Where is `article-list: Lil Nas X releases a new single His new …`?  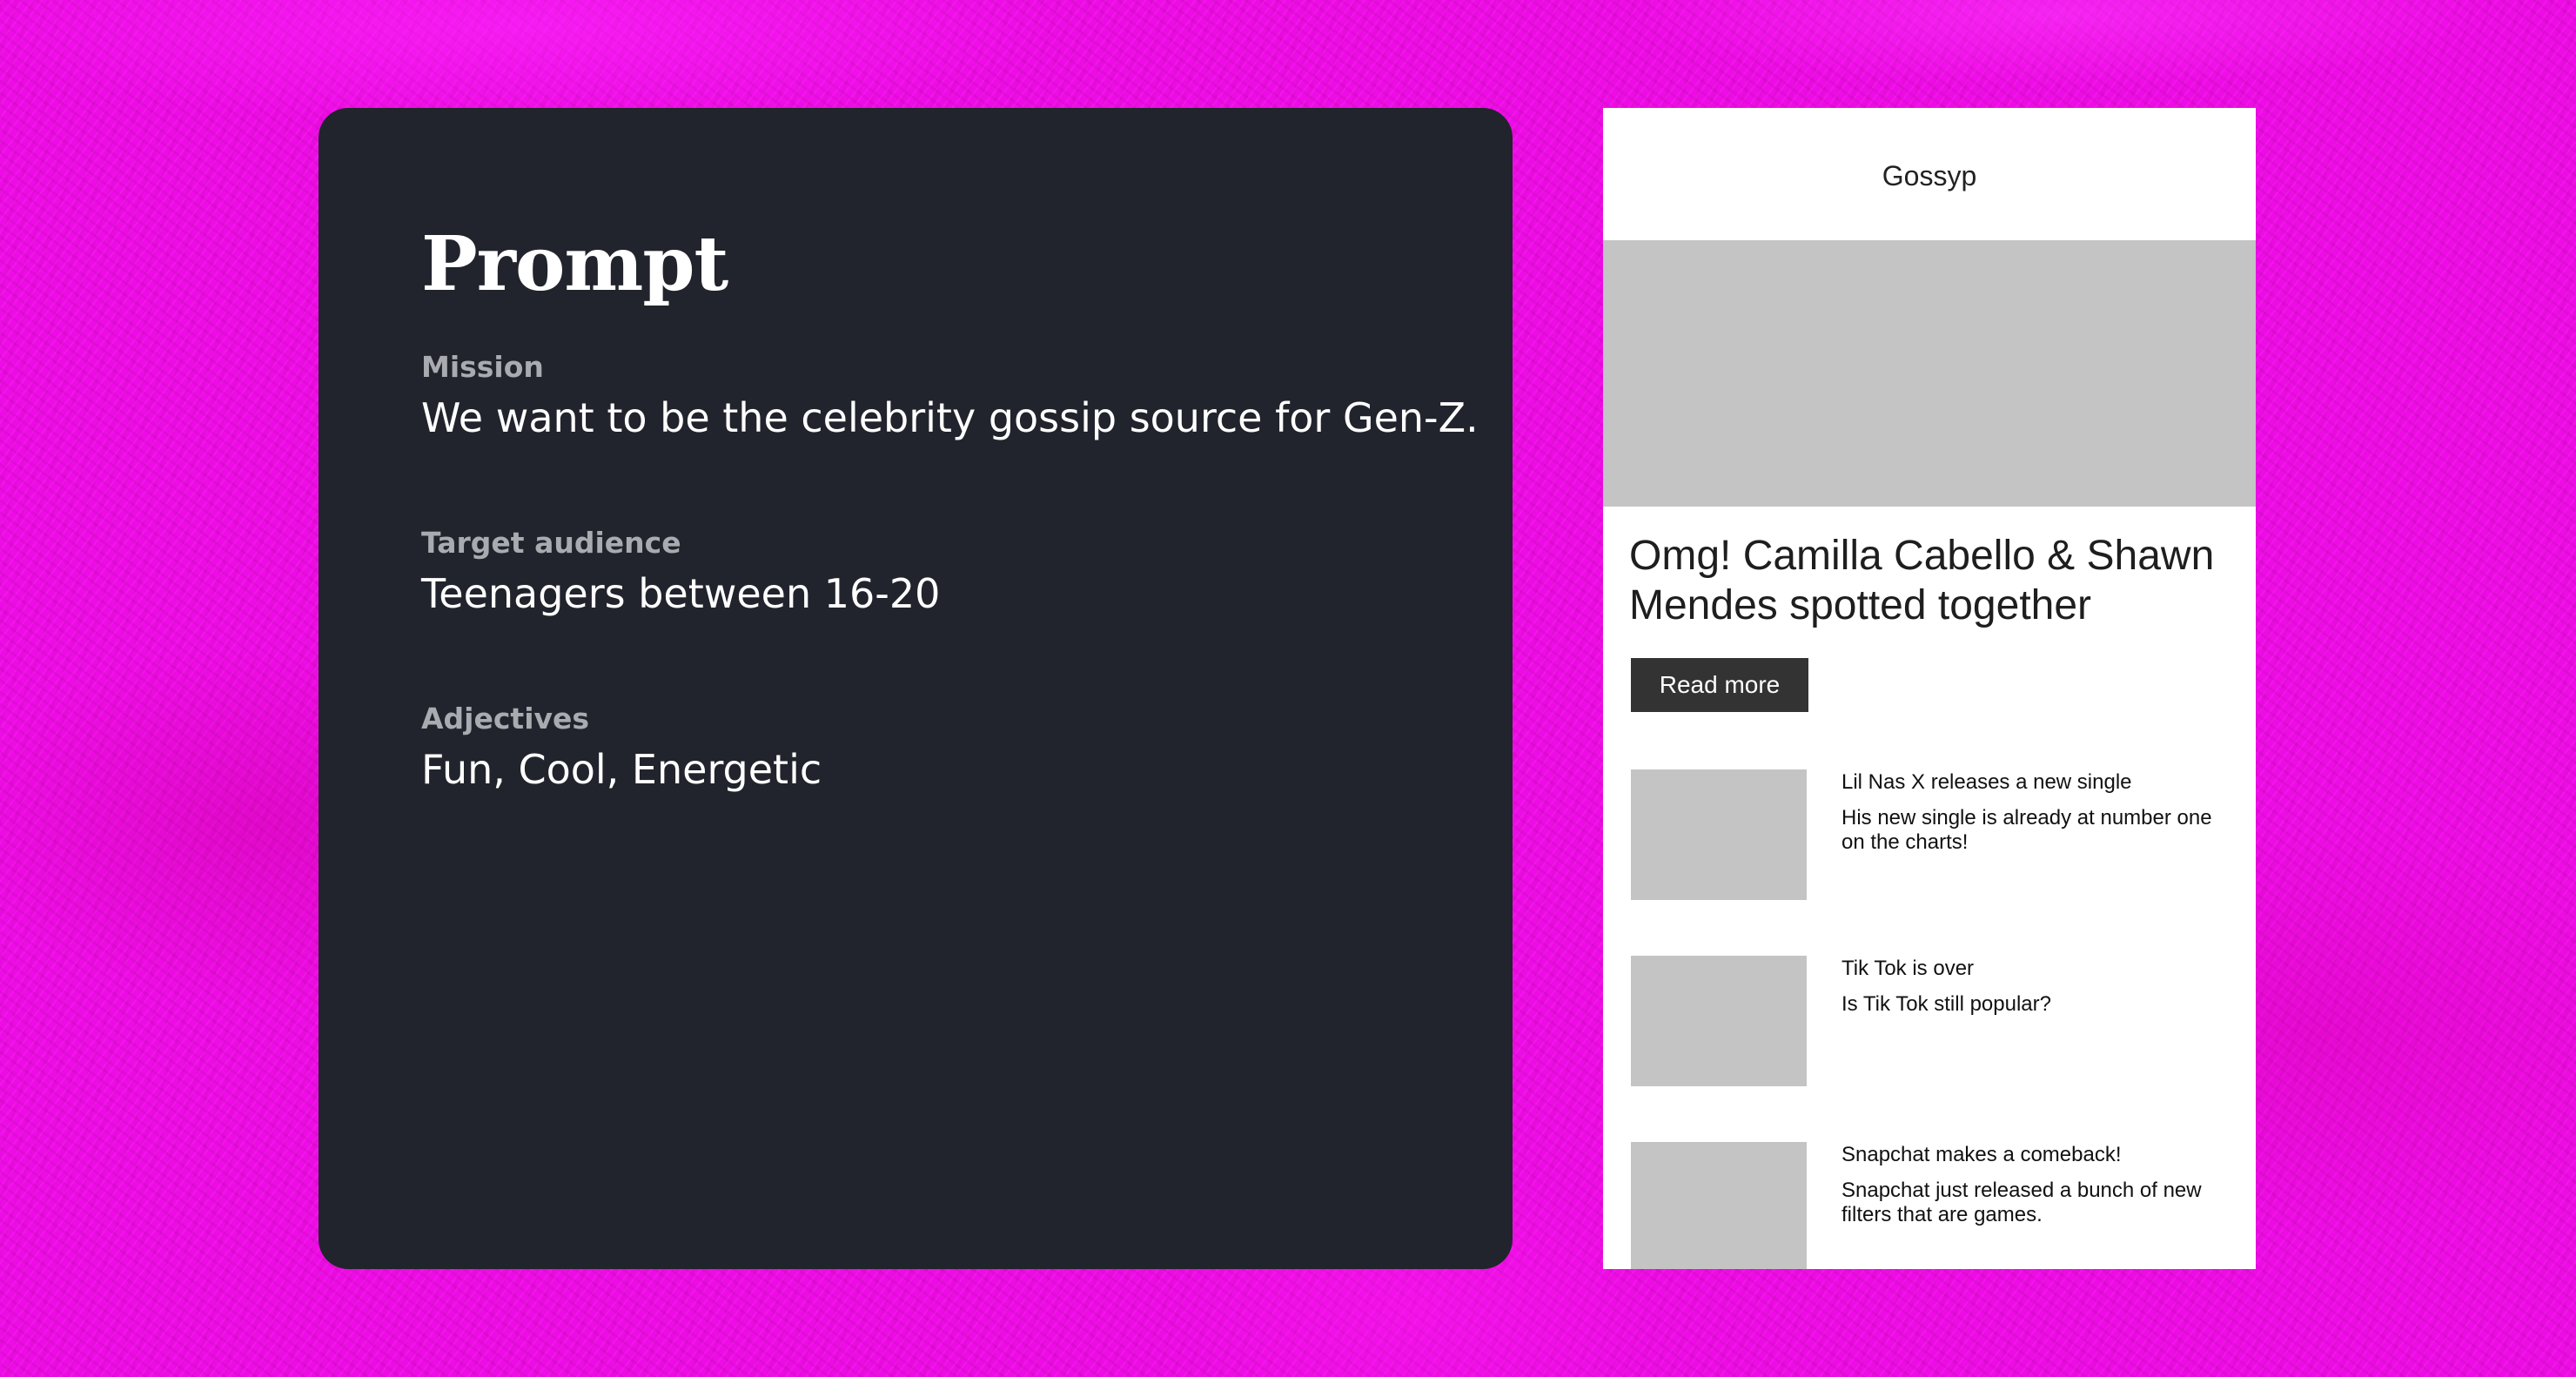 article-list: Lil Nas X releases a new single His new … is located at coordinates (1930, 1019).